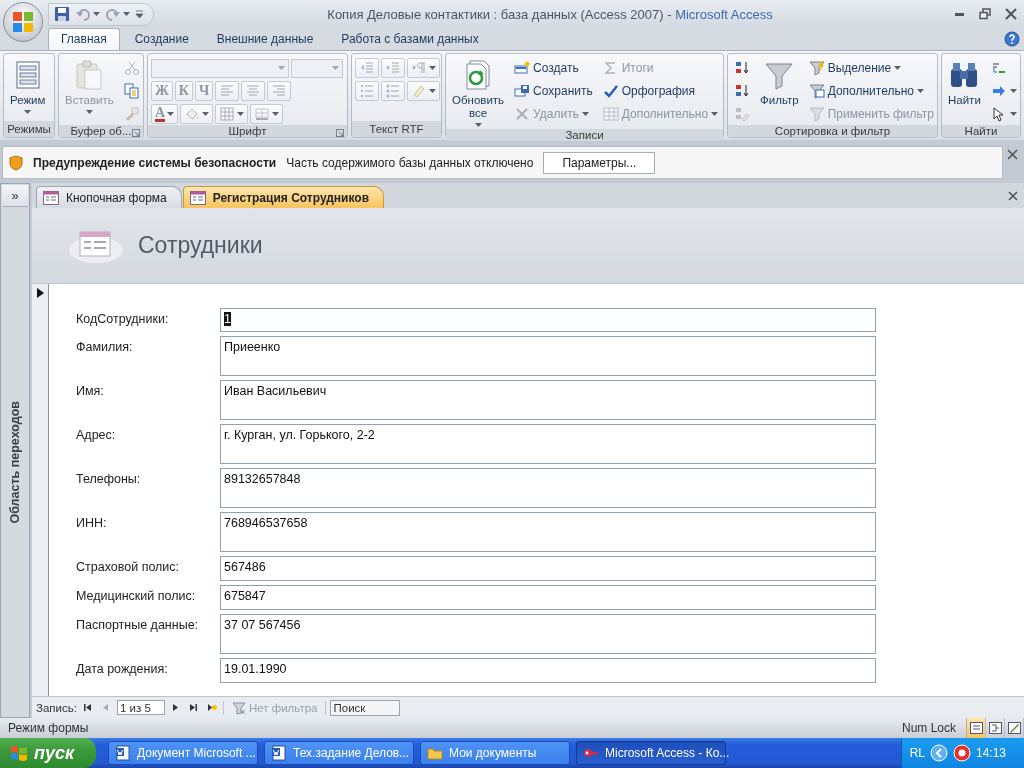 The height and width of the screenshot is (768, 1024). I want to click on delete-icon, so click(522, 114).